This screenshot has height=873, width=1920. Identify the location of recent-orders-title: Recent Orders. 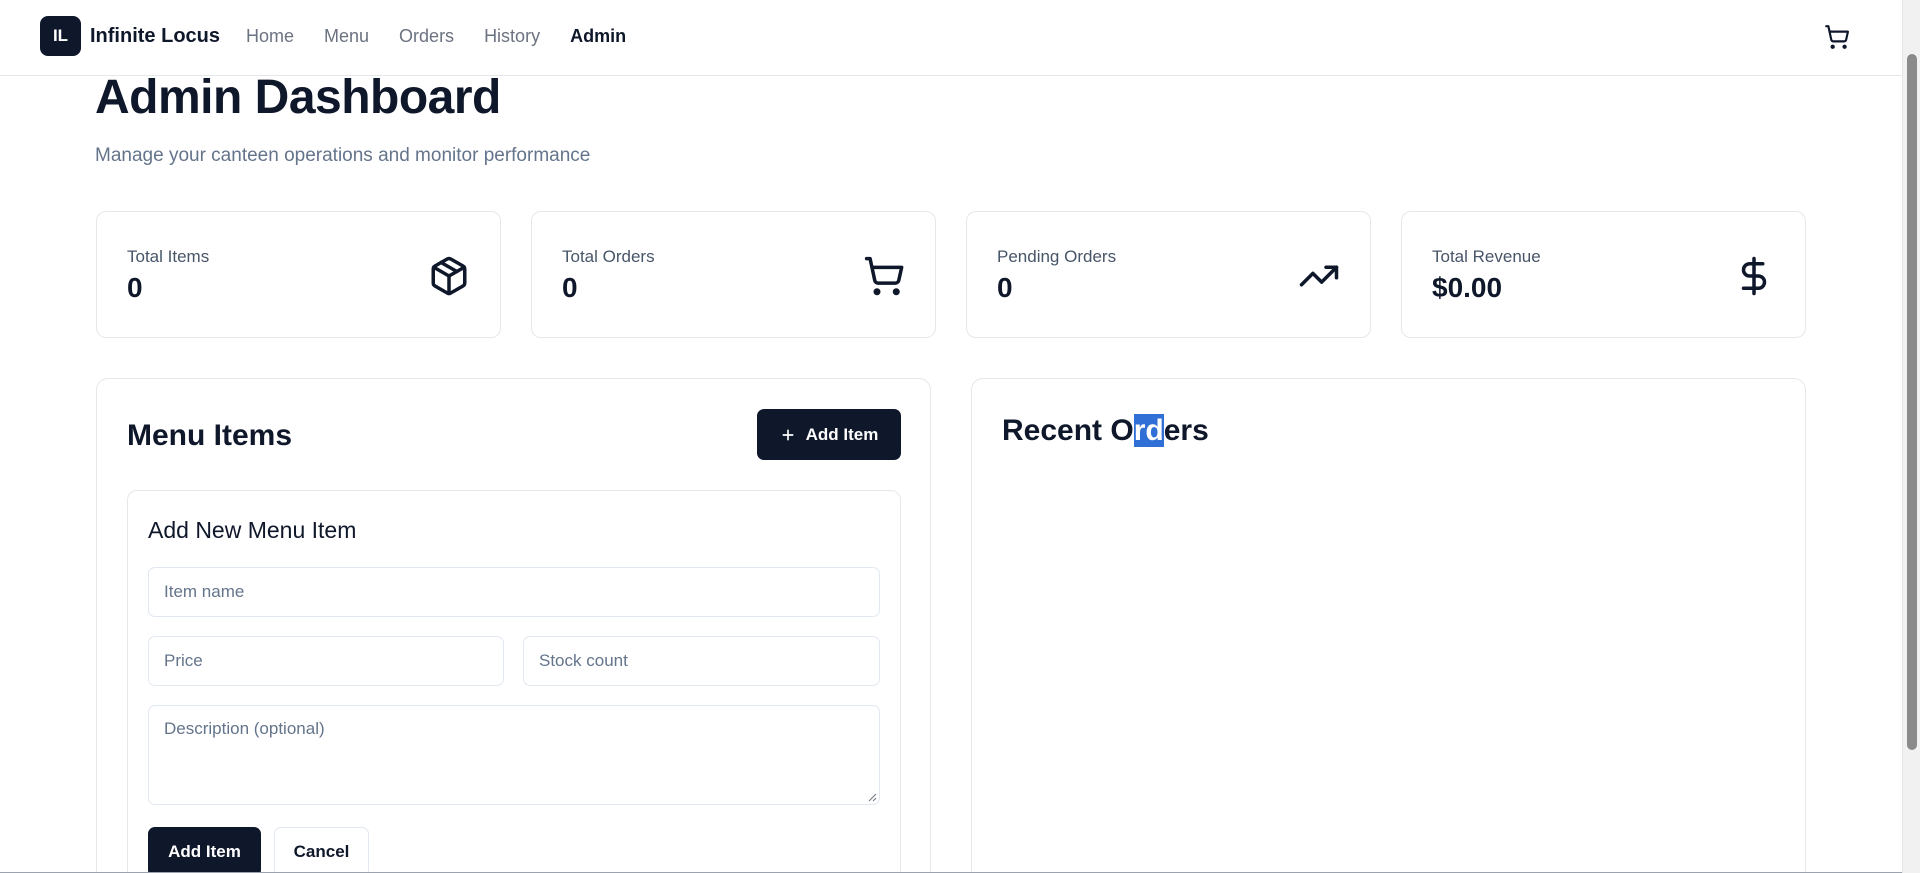
(1105, 431).